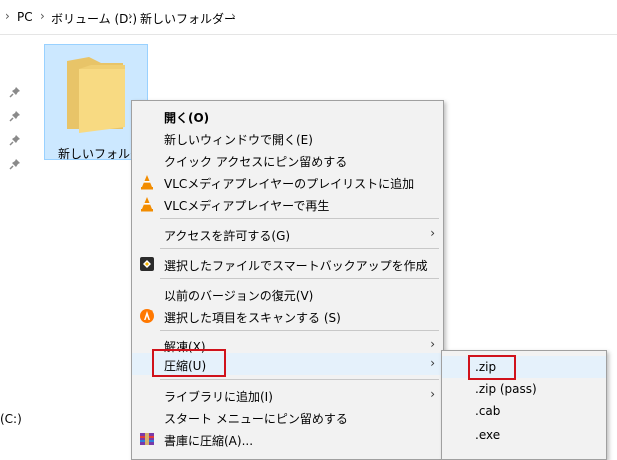 The height and width of the screenshot is (460, 617). I want to click on submenu-item-zip-pass: .zip (pass), so click(524, 389).